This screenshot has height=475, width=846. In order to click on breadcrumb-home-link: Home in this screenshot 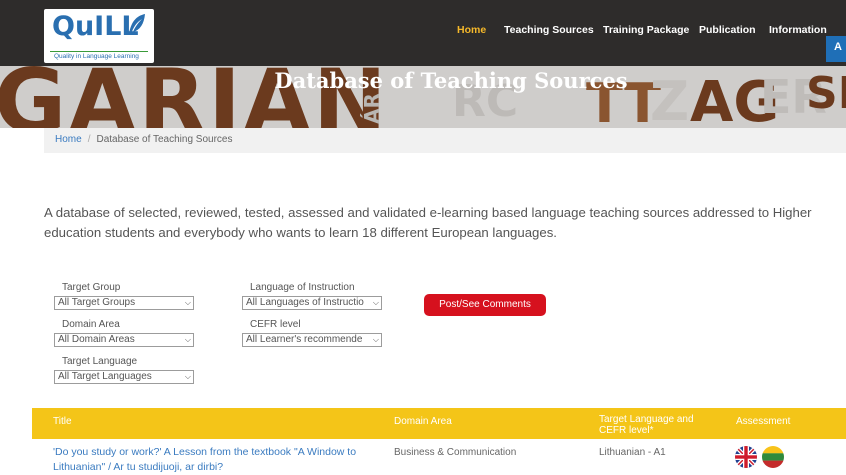, I will do `click(68, 139)`.